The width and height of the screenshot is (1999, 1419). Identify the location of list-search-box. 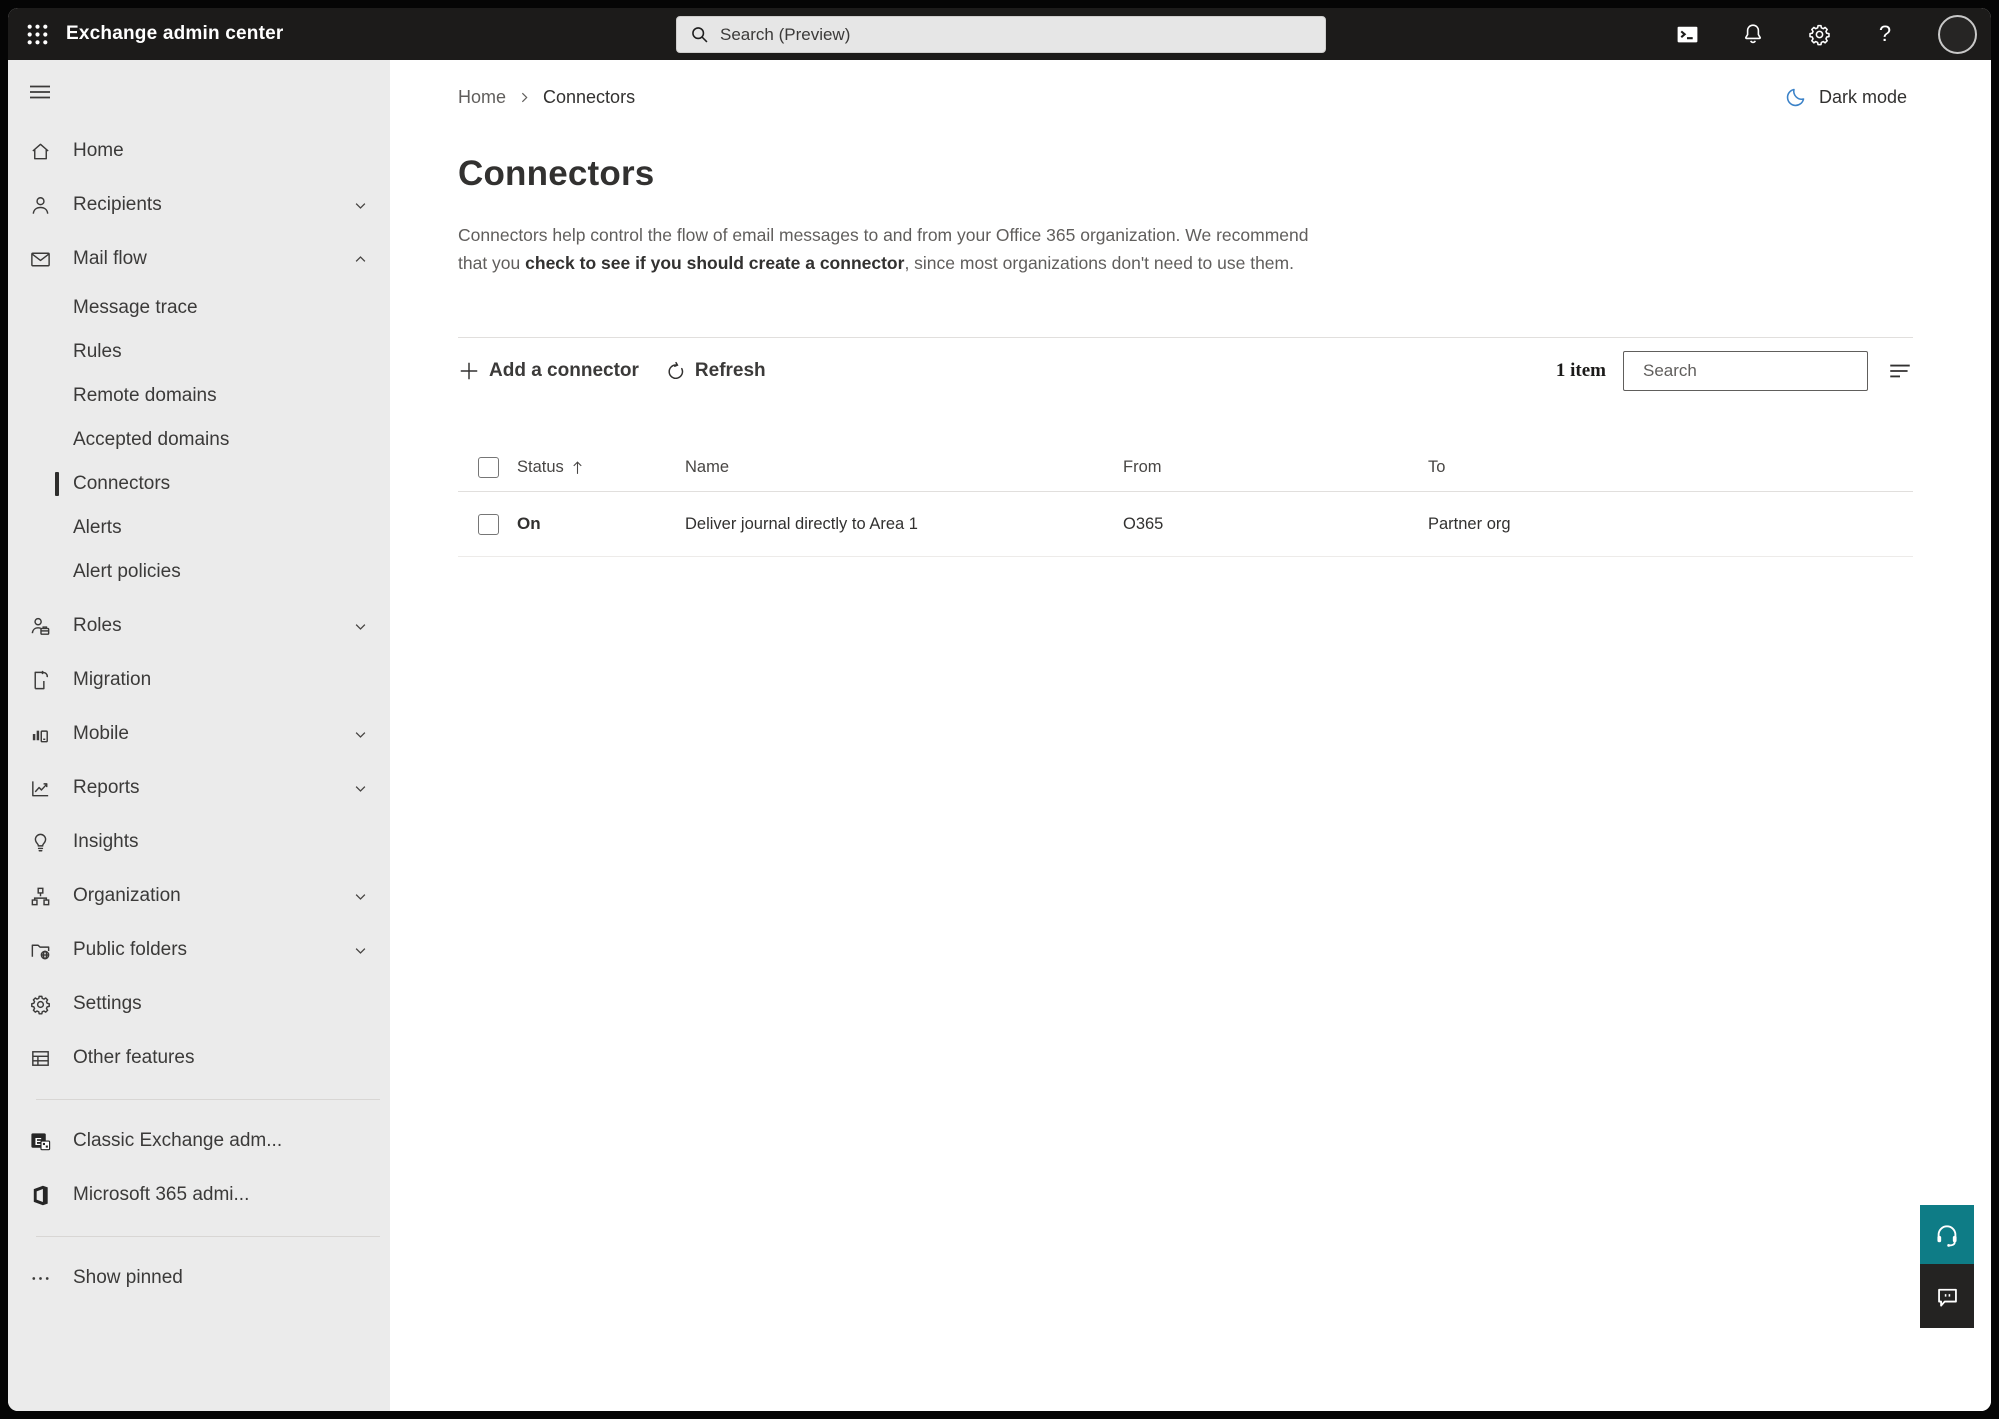
(1745, 371).